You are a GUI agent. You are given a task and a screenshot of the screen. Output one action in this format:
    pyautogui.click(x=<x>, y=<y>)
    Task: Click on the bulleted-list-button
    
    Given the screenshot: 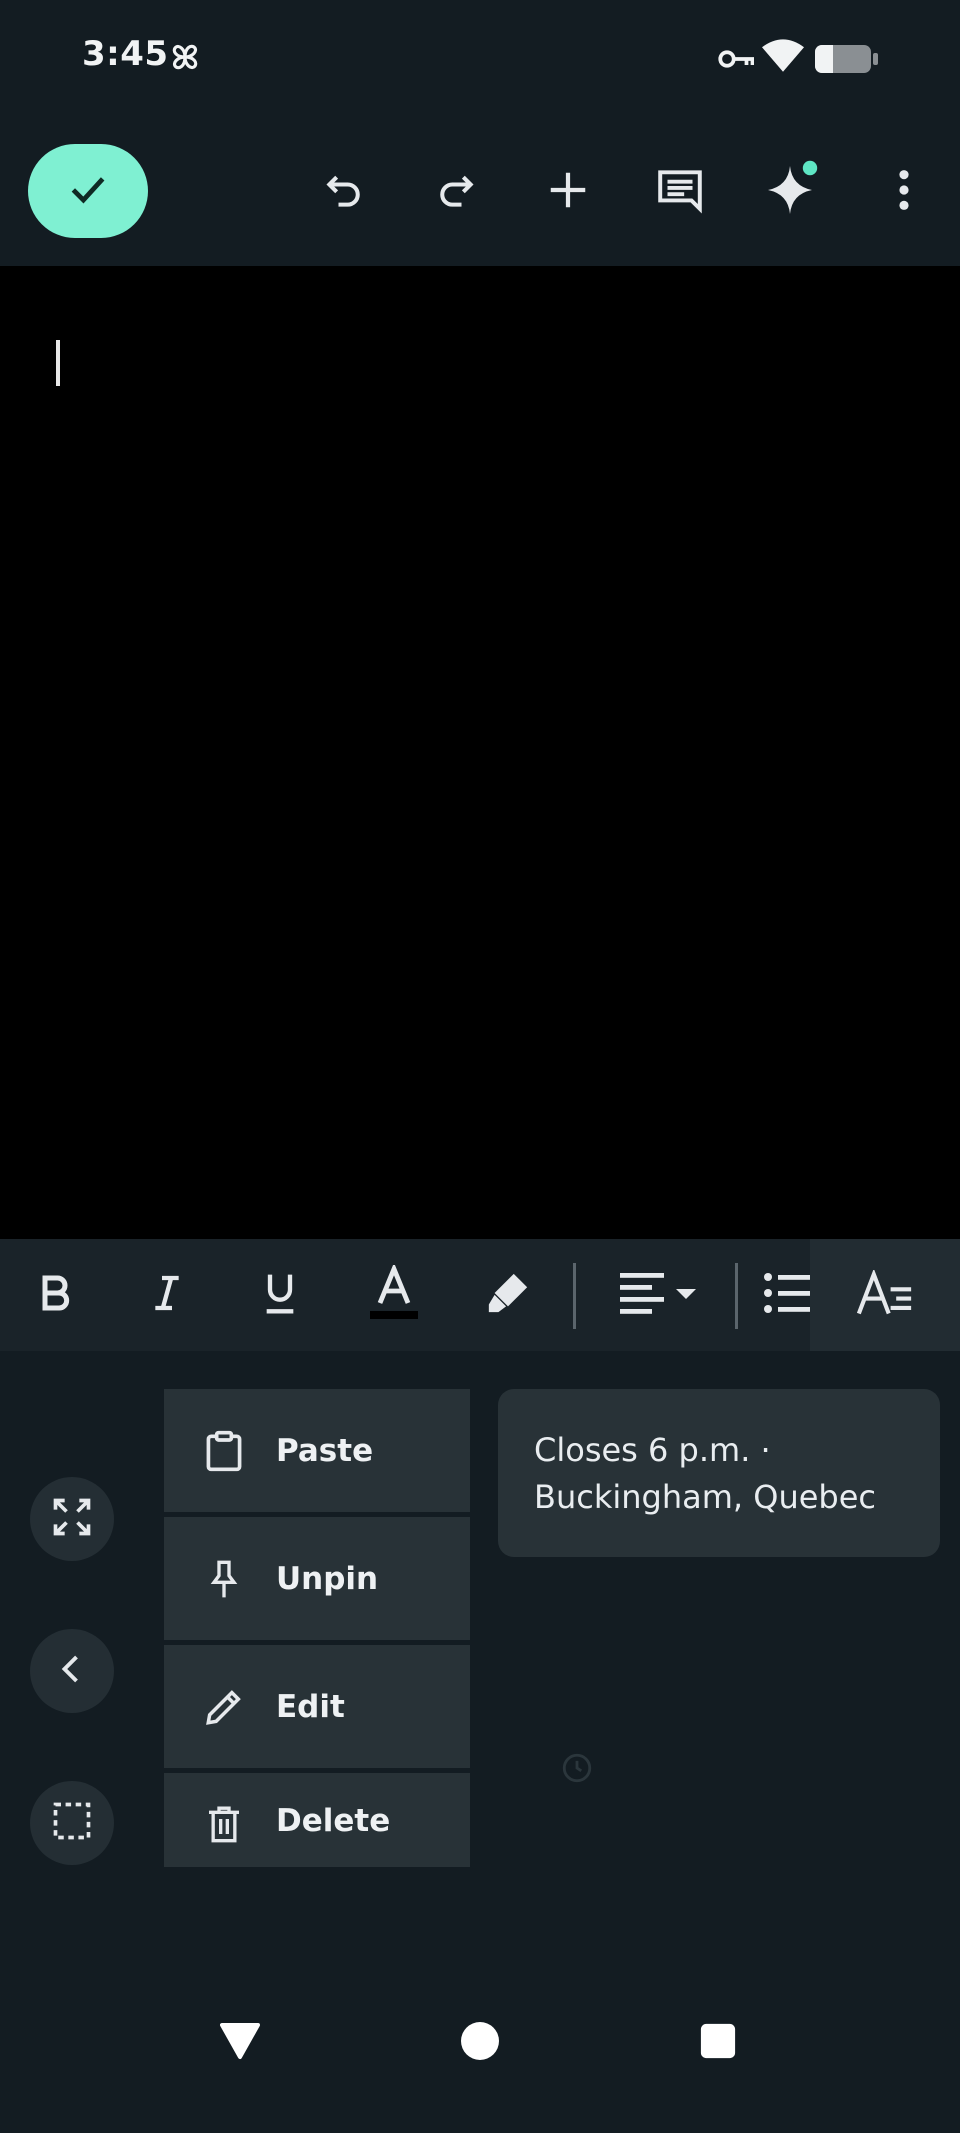 What is the action you would take?
    pyautogui.click(x=787, y=1295)
    